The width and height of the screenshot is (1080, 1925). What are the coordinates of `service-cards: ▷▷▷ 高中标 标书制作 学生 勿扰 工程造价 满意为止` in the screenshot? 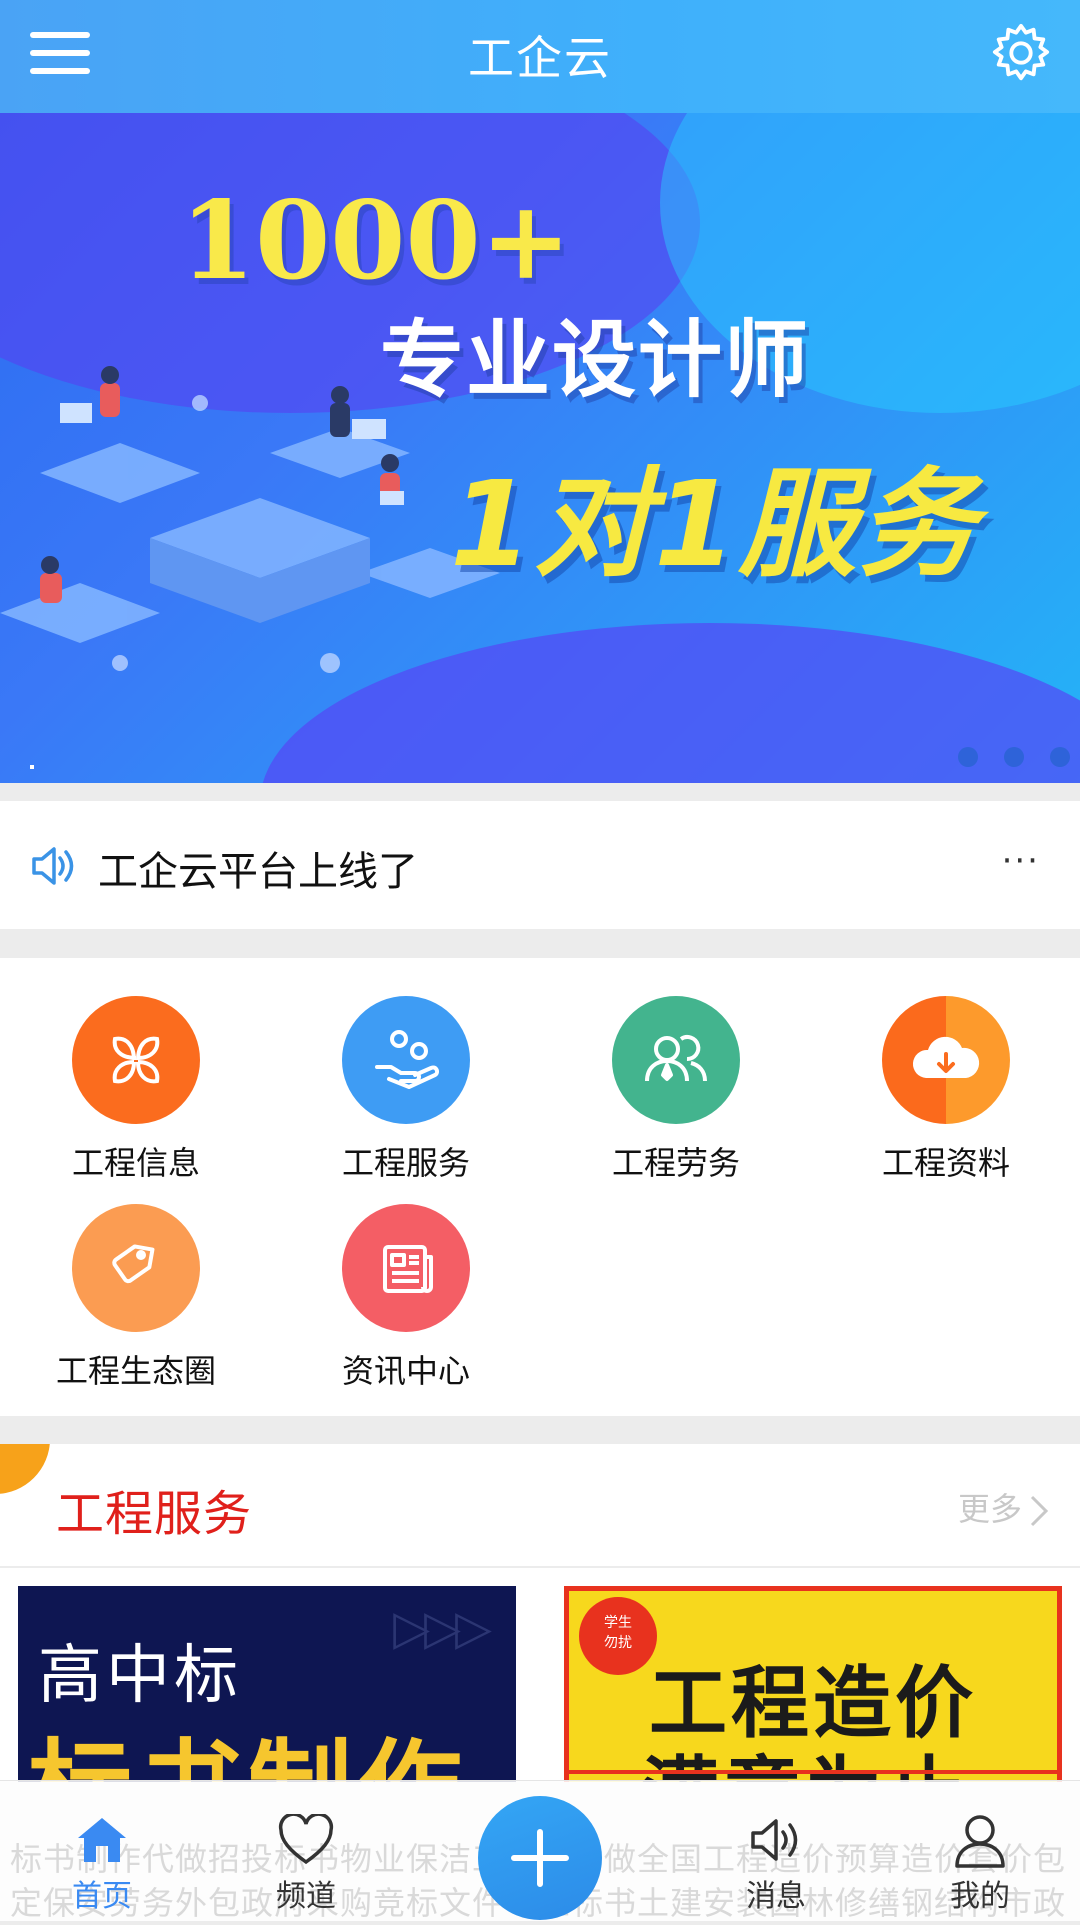 It's located at (540, 1675).